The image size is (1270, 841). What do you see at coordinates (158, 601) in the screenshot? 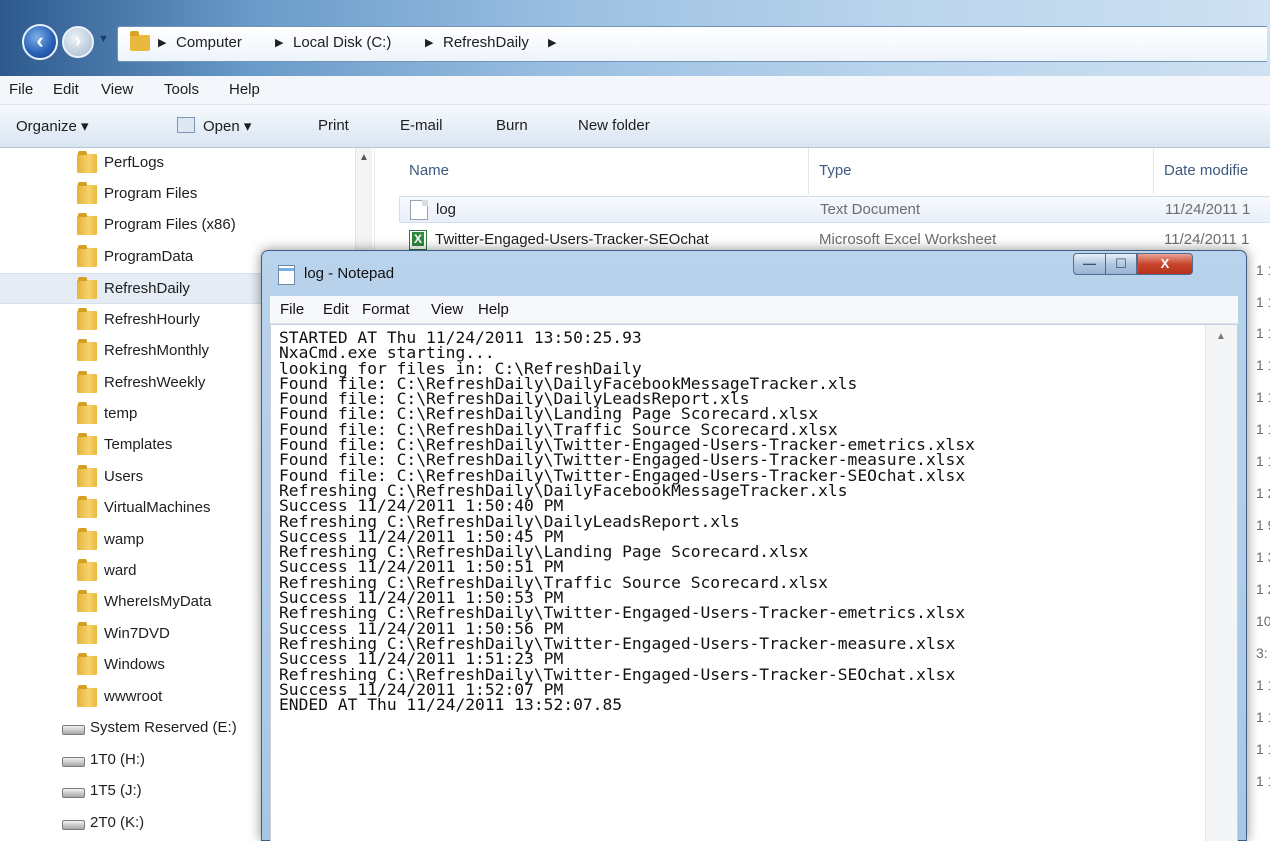
I see `nav-folder-label: WhereIsMyData` at bounding box center [158, 601].